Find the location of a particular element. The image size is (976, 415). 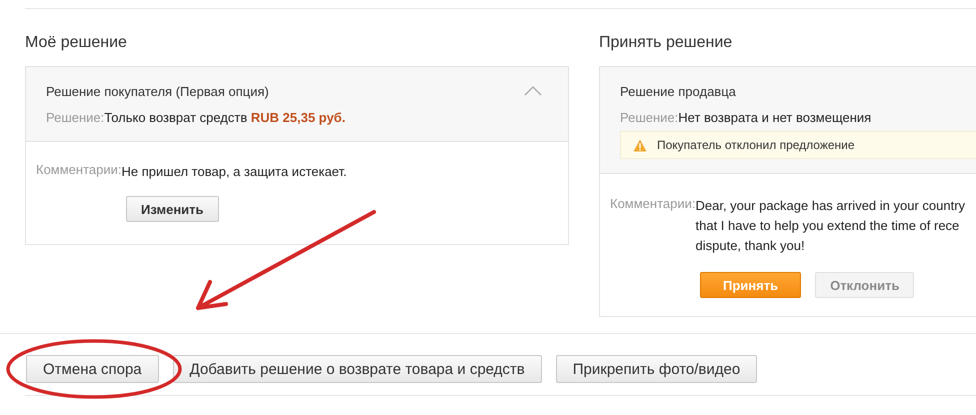

comment-text: Dear, your package has arrived in your country is located at coordinates (831, 206).